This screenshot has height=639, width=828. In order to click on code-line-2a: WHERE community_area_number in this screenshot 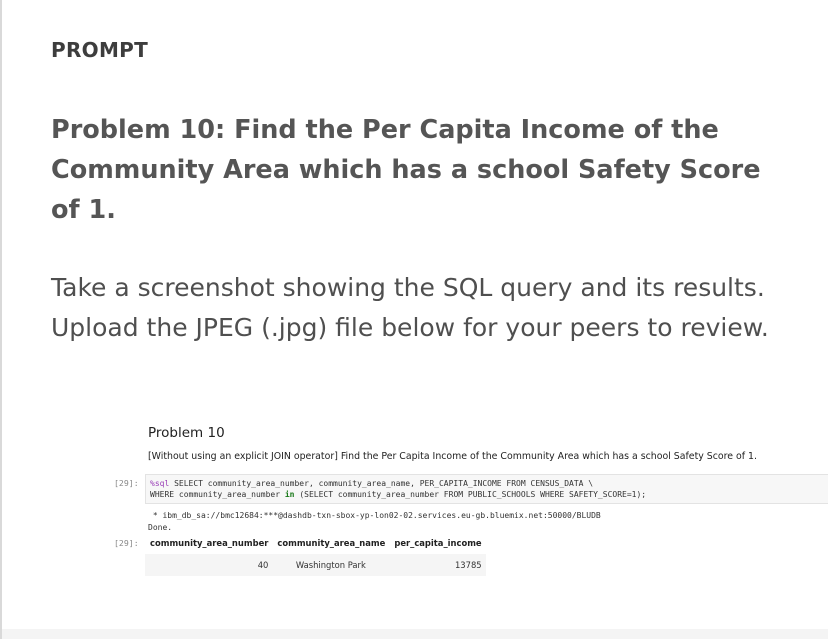, I will do `click(217, 494)`.